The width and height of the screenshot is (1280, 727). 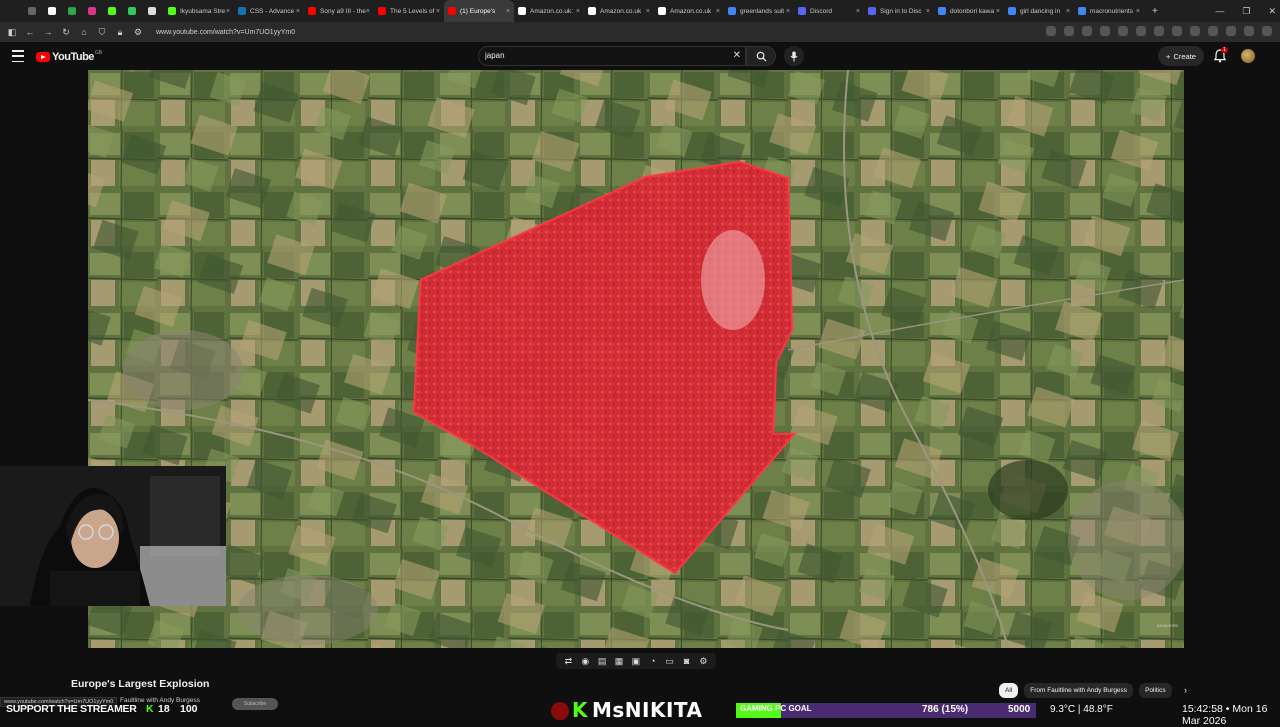 I want to click on clear-search-icon: ✕, so click(x=737, y=55).